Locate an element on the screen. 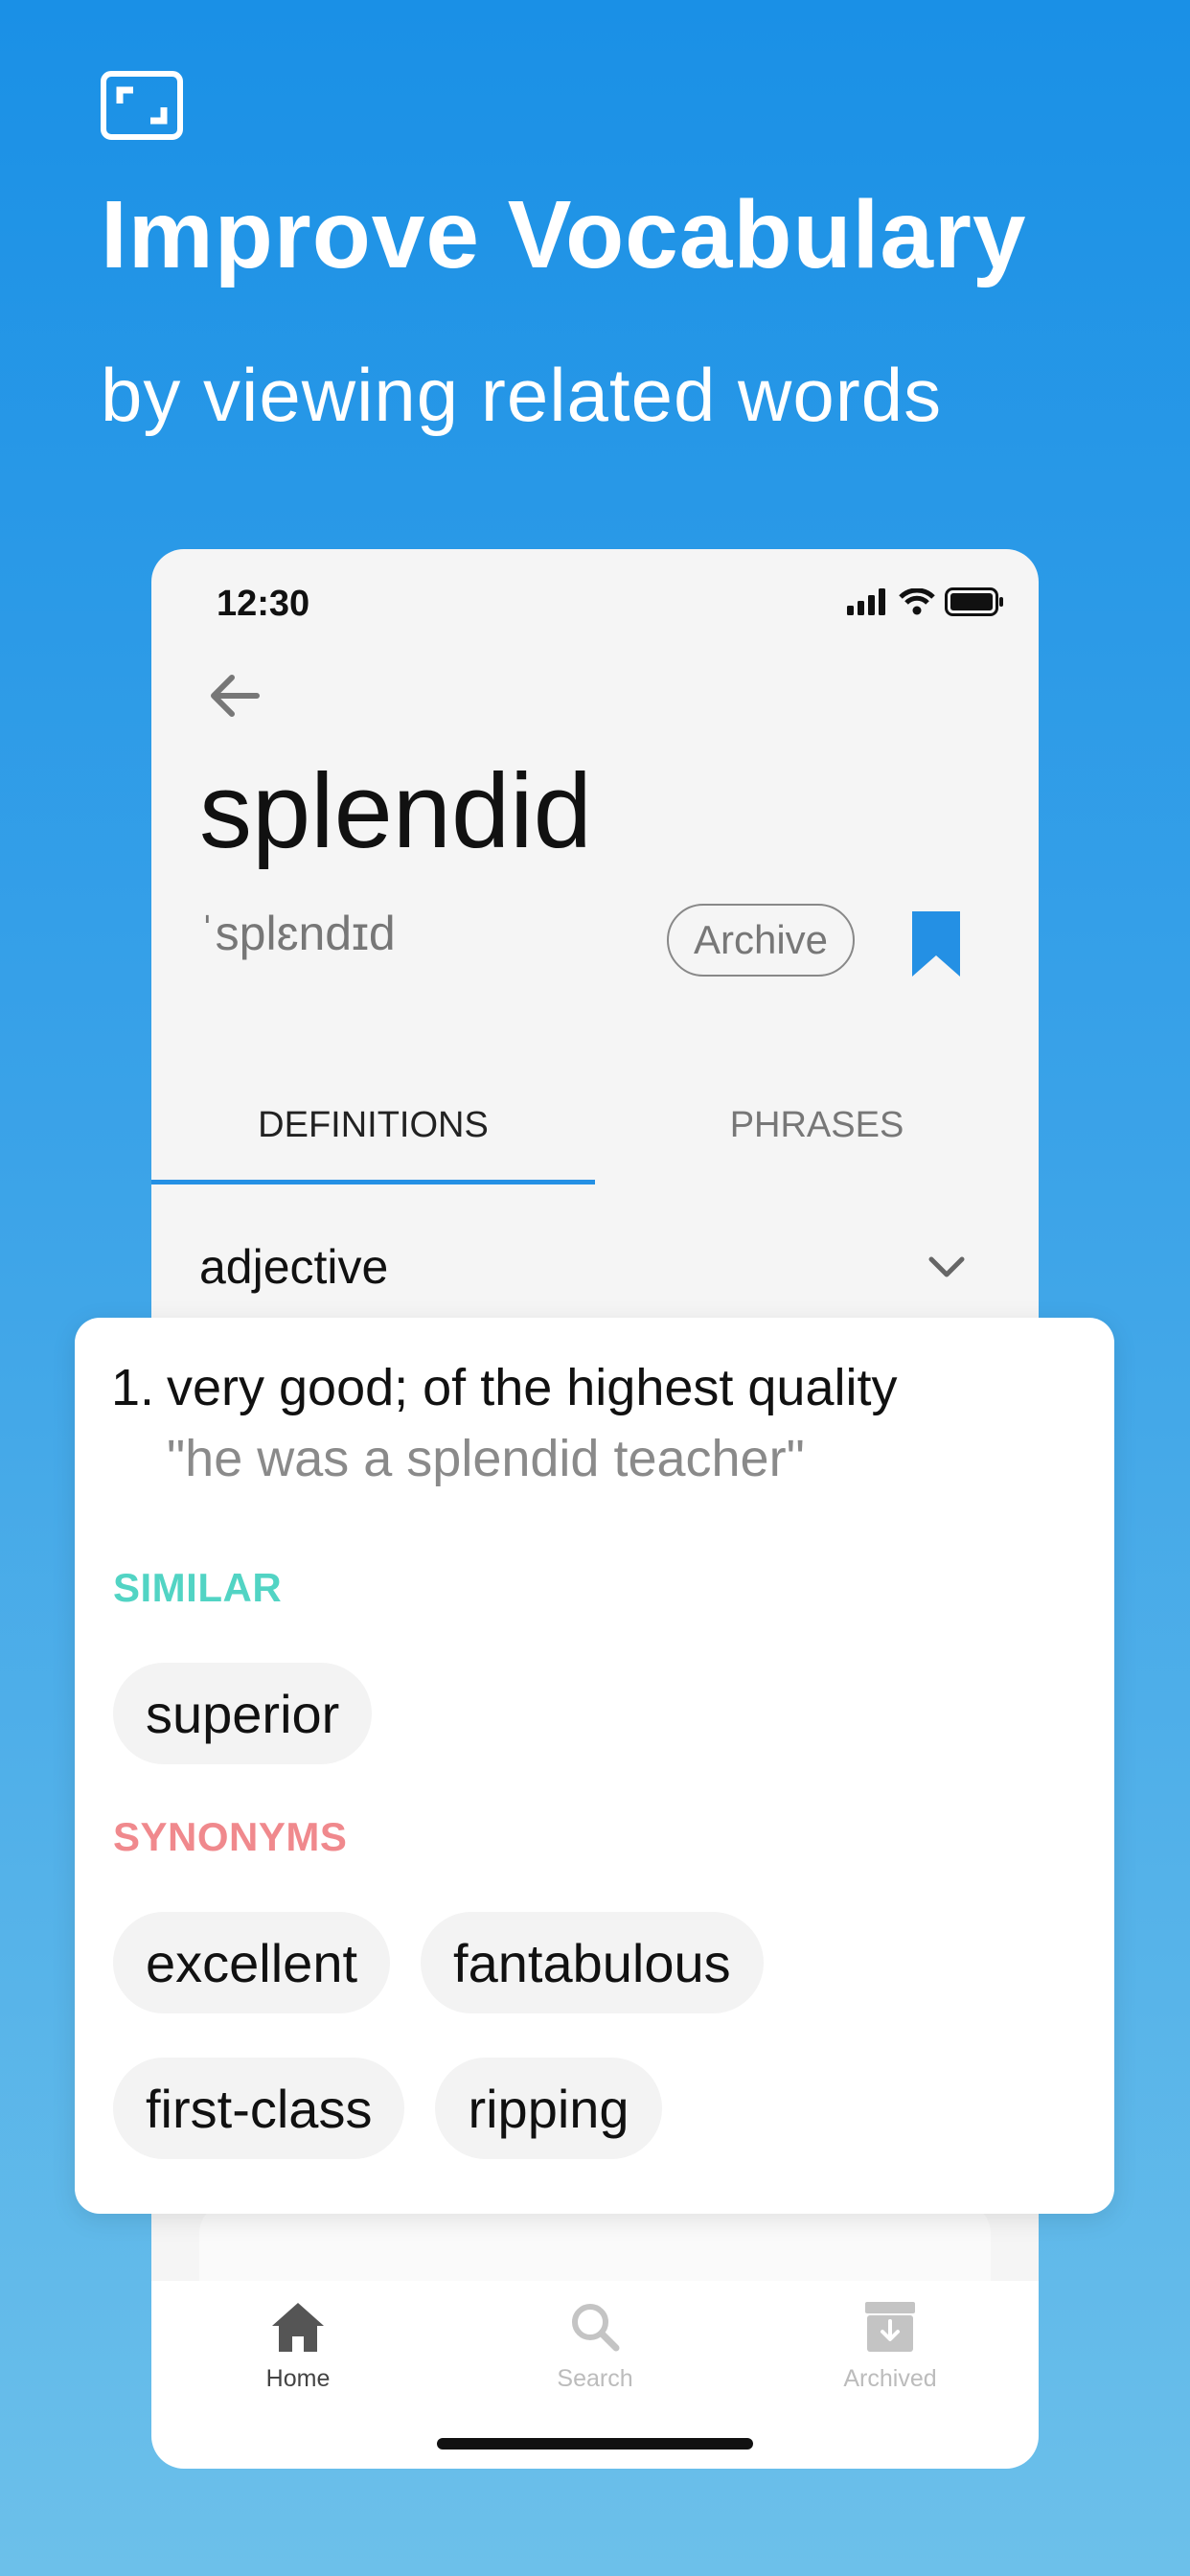 The image size is (1190, 2576). word-chip: excellent is located at coordinates (252, 1962).